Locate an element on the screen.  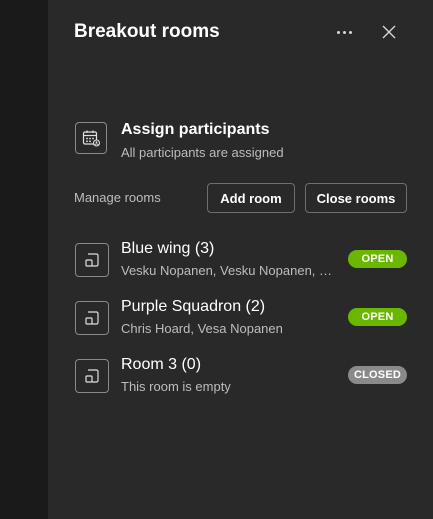
left-app-strip is located at coordinates (24, 259).